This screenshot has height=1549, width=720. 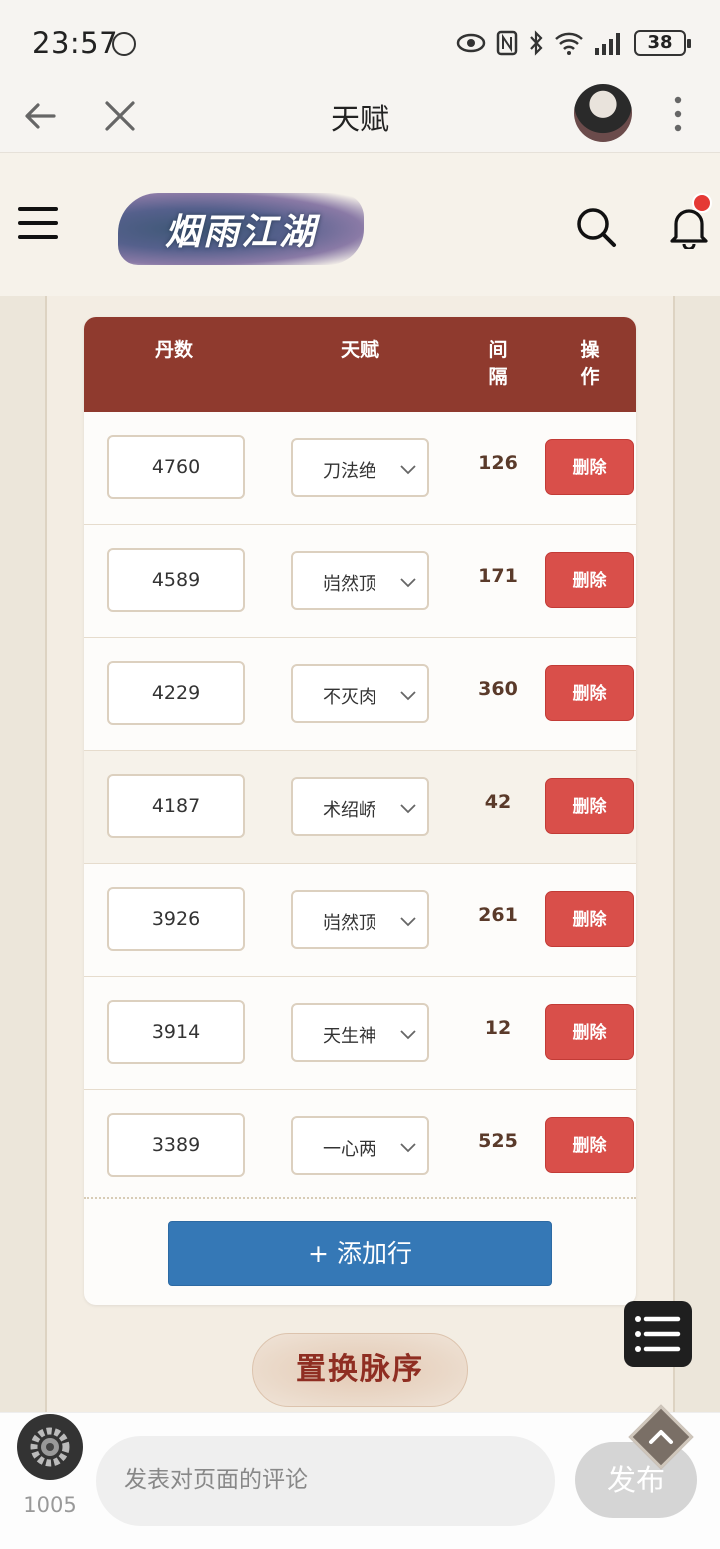 I want to click on interval-value: 42, so click(x=498, y=802).